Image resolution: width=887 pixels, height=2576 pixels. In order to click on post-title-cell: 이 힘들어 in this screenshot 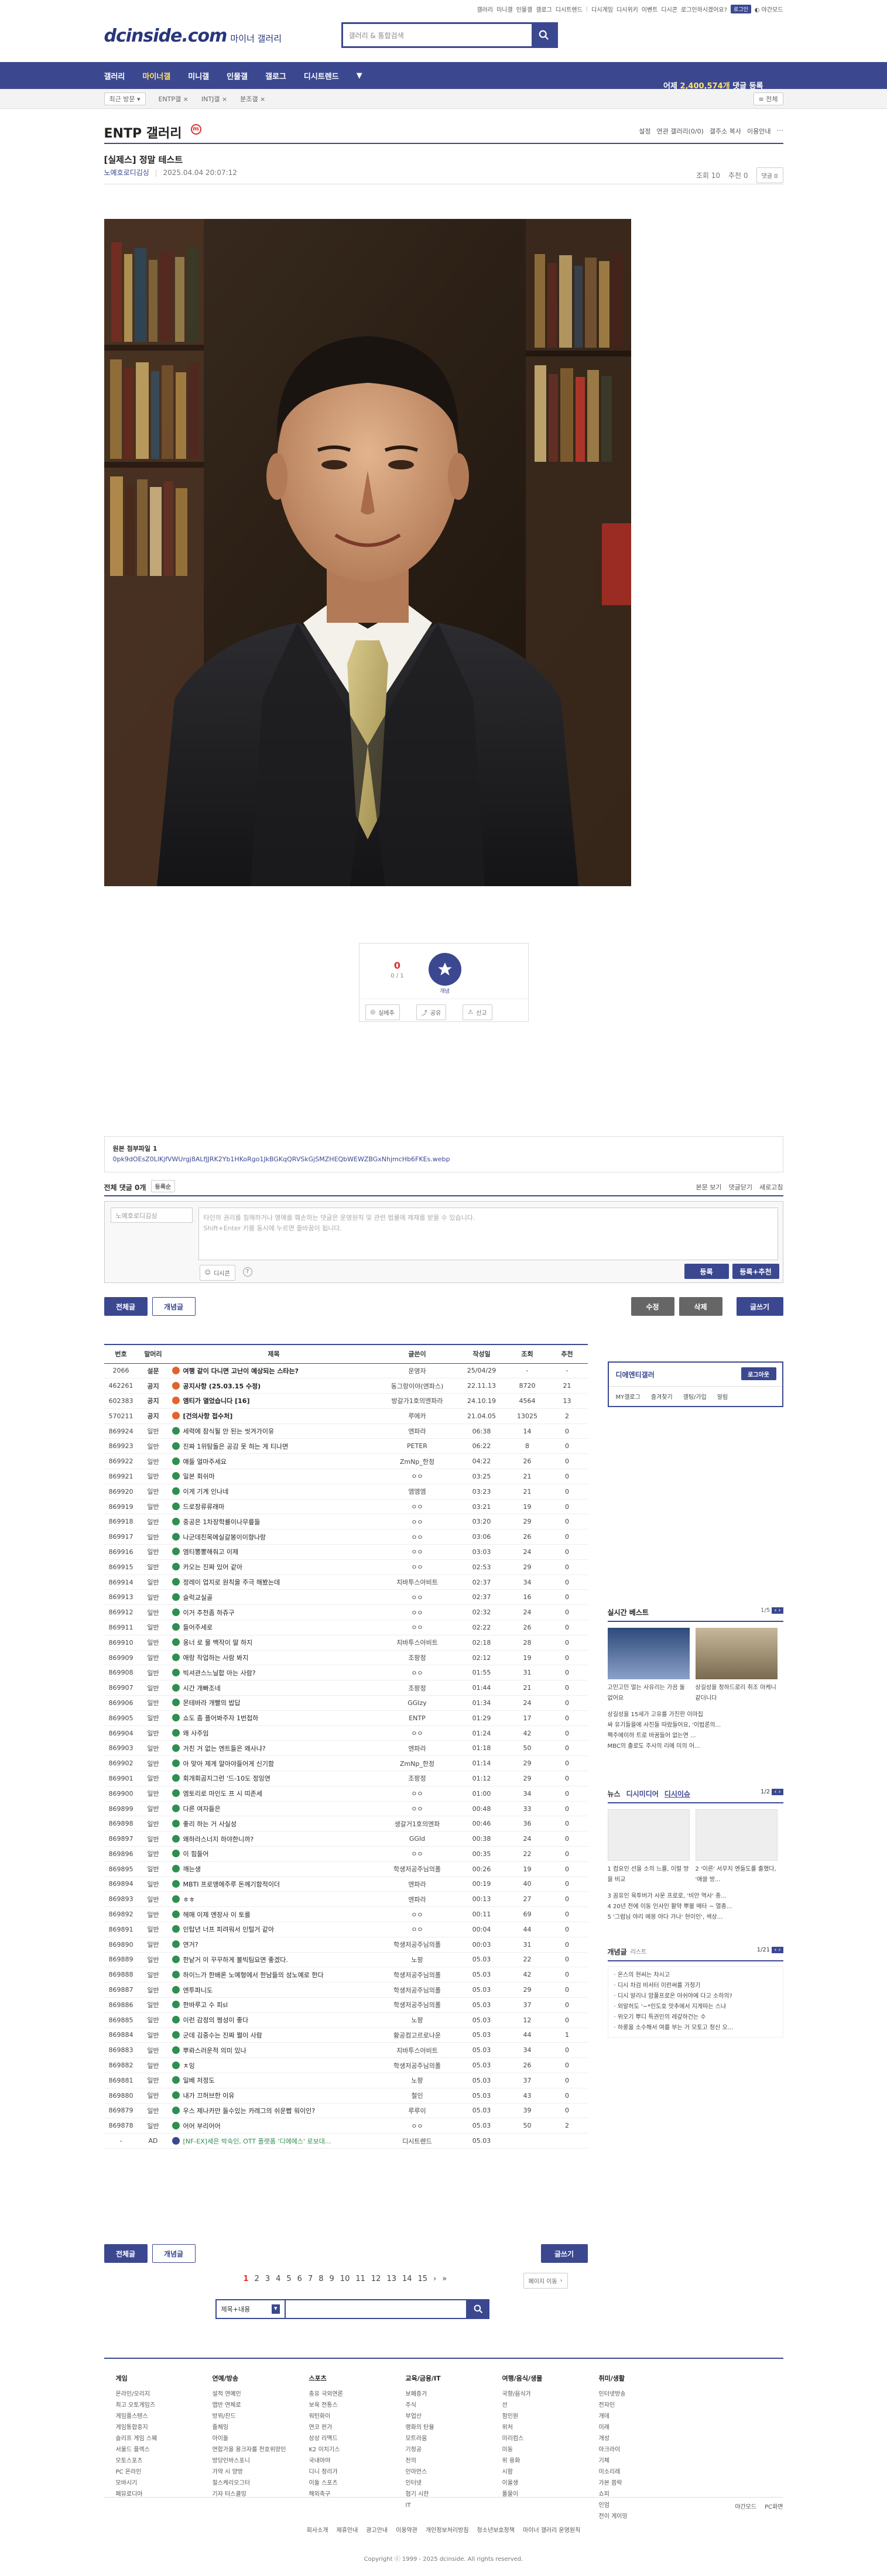, I will do `click(273, 1854)`.